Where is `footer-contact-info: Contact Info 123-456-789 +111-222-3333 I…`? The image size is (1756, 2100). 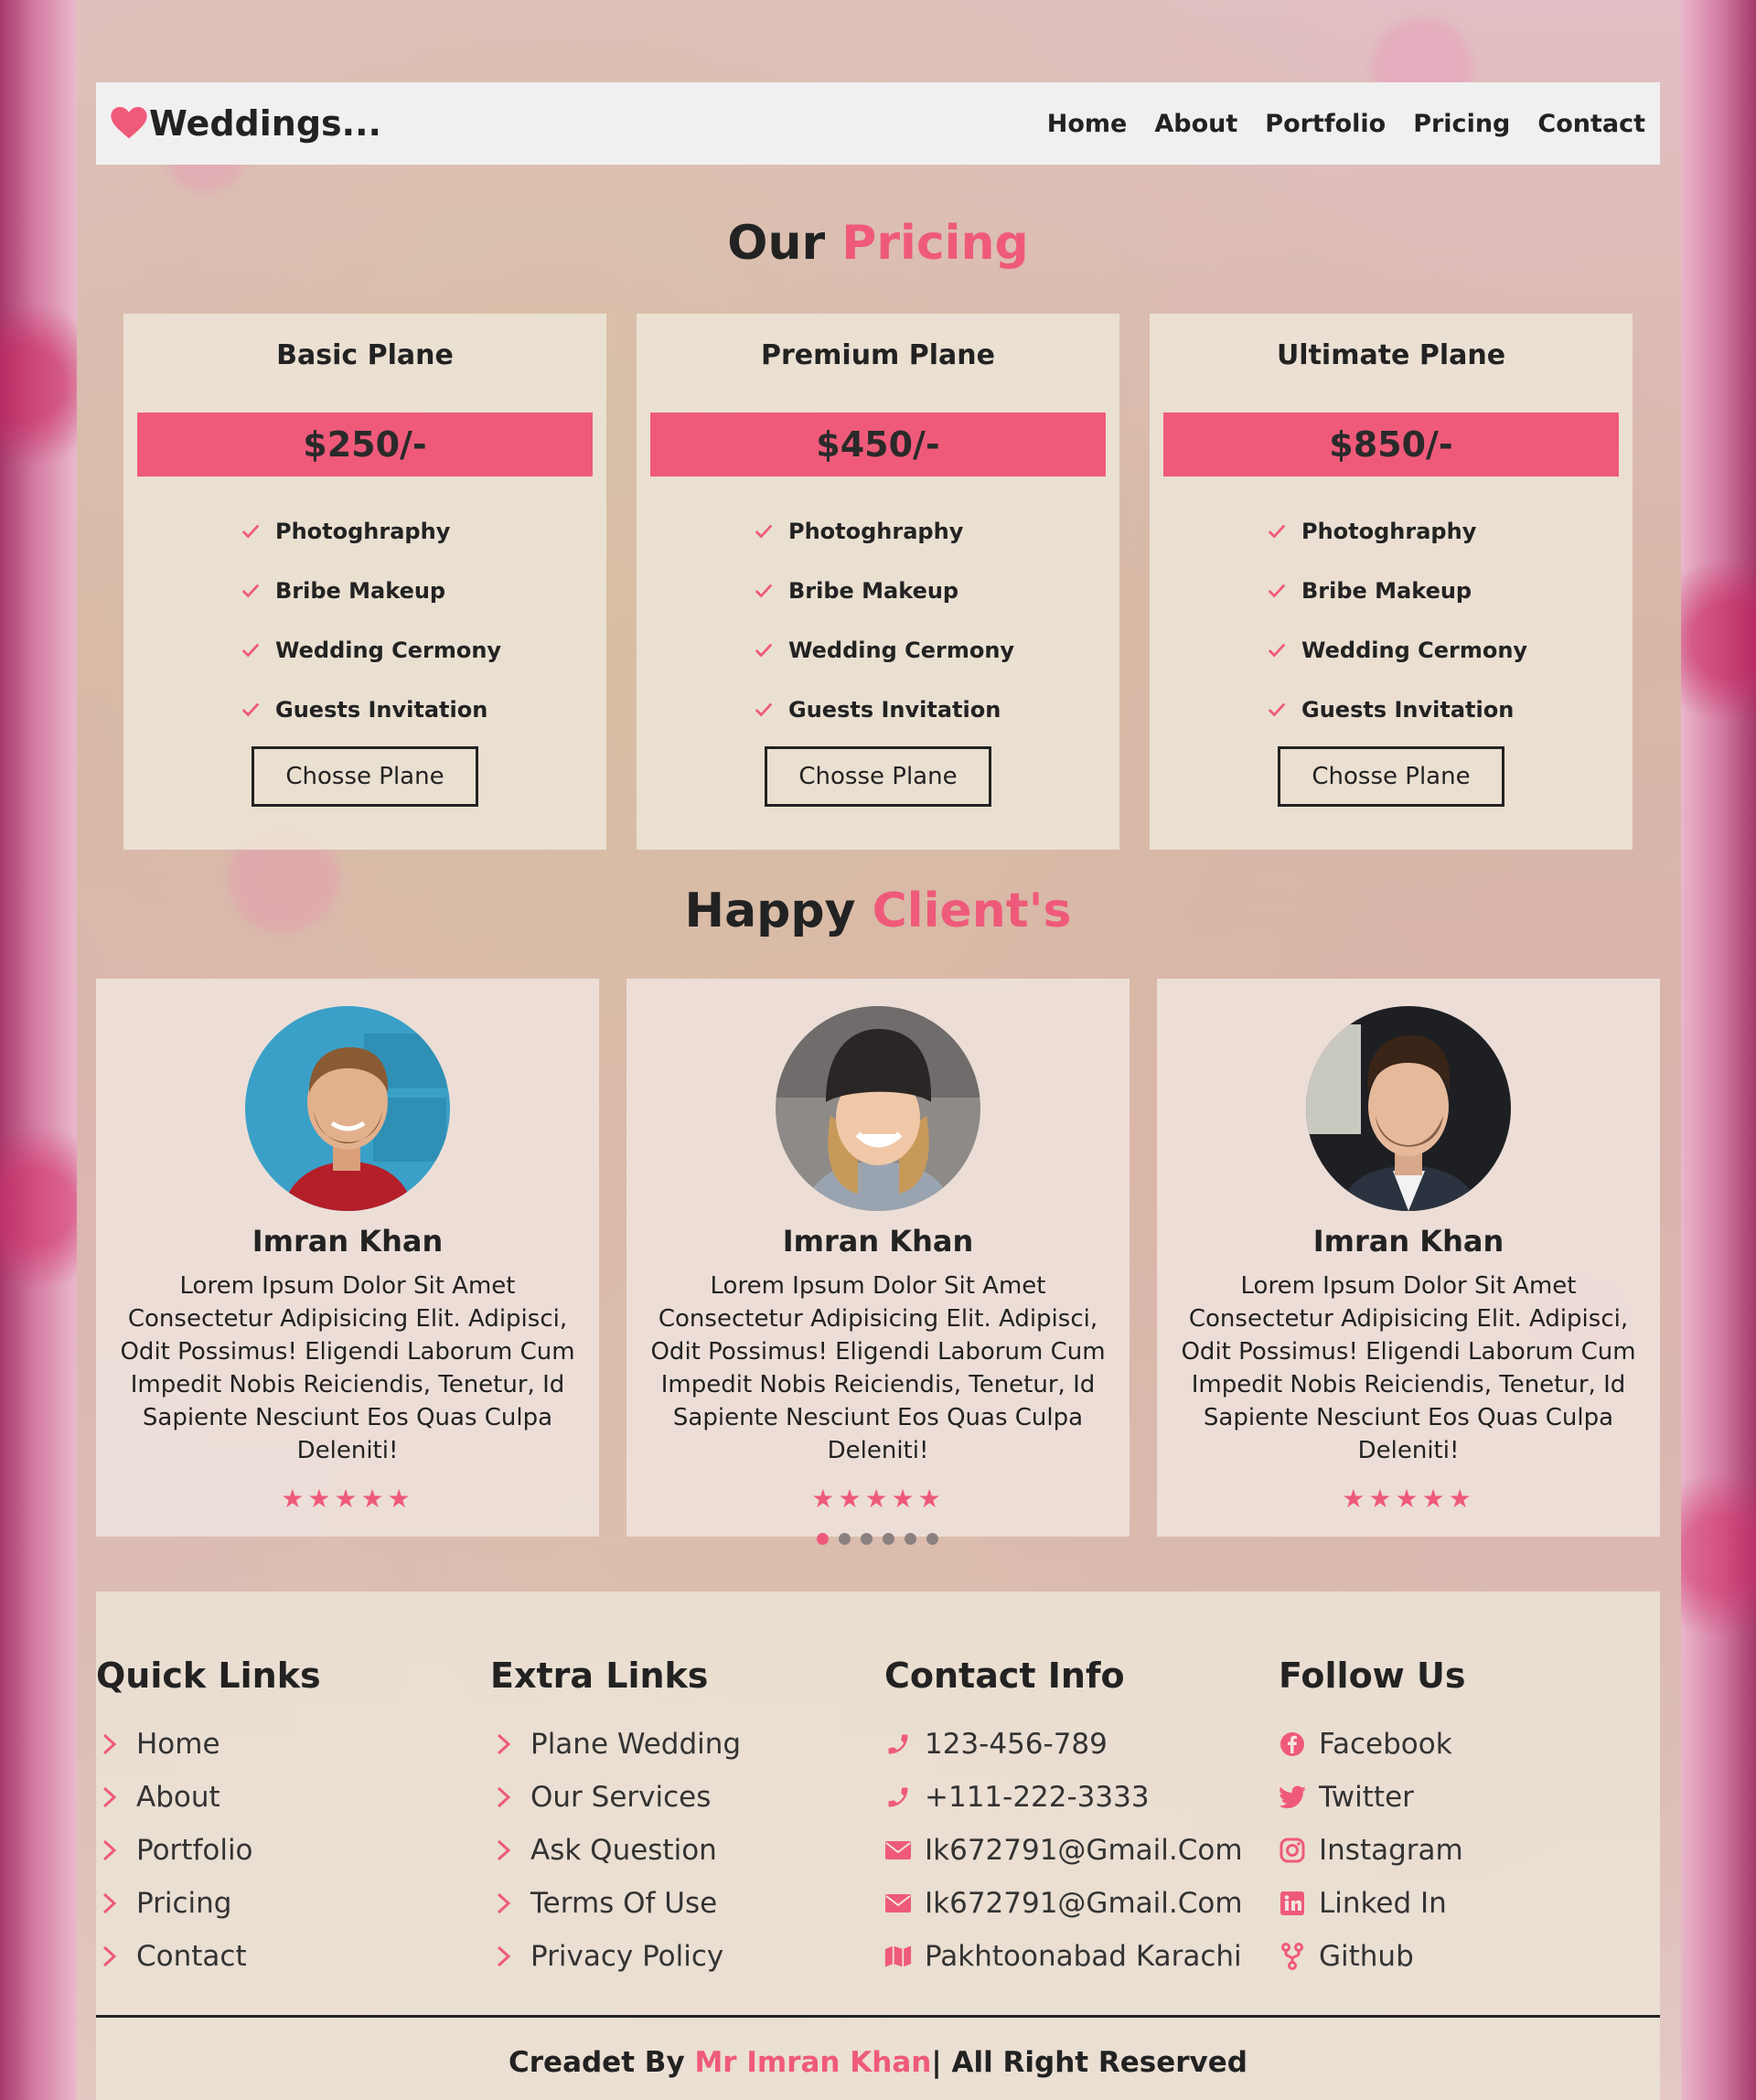
footer-contact-info: Contact Info 123-456-789 +111-222-3333 I… is located at coordinates (1063, 1819).